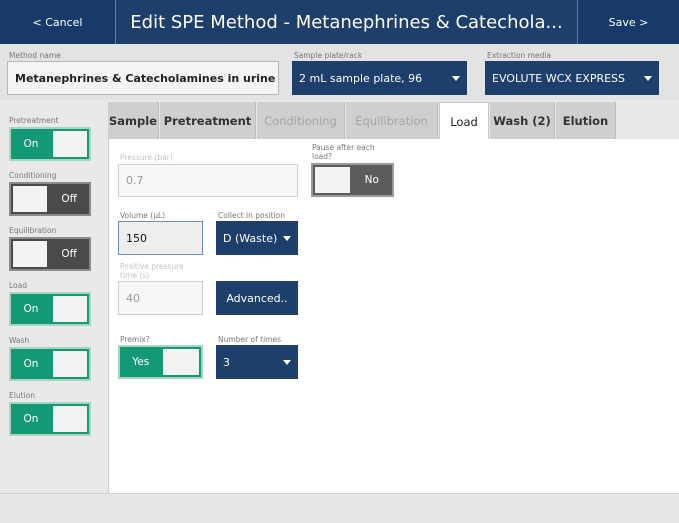 This screenshot has height=523, width=679. I want to click on sidebar-label-conditioning: Conditioning, so click(33, 175).